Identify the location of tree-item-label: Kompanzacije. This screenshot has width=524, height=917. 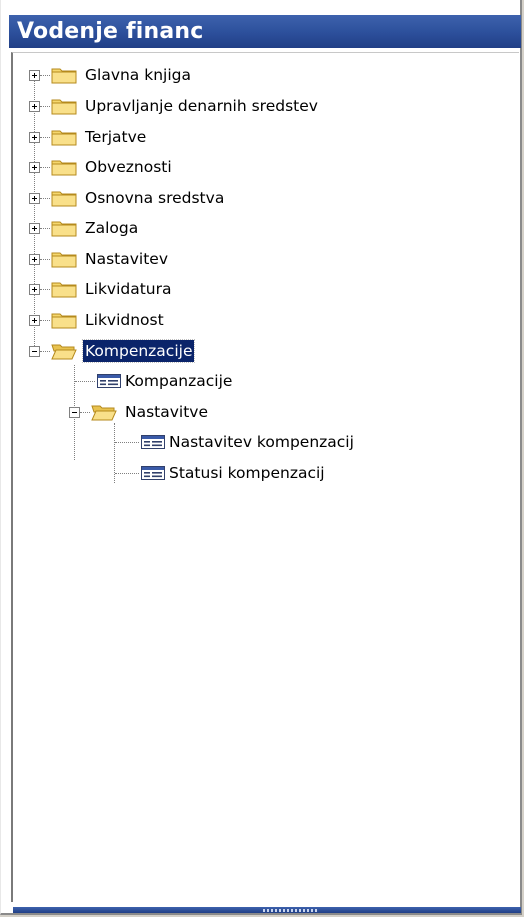
(179, 381).